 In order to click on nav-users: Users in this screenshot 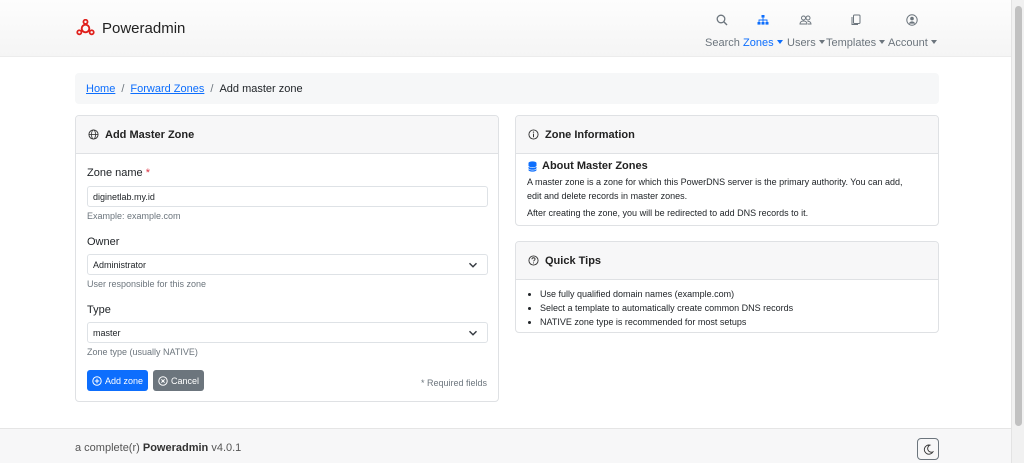, I will do `click(806, 30)`.